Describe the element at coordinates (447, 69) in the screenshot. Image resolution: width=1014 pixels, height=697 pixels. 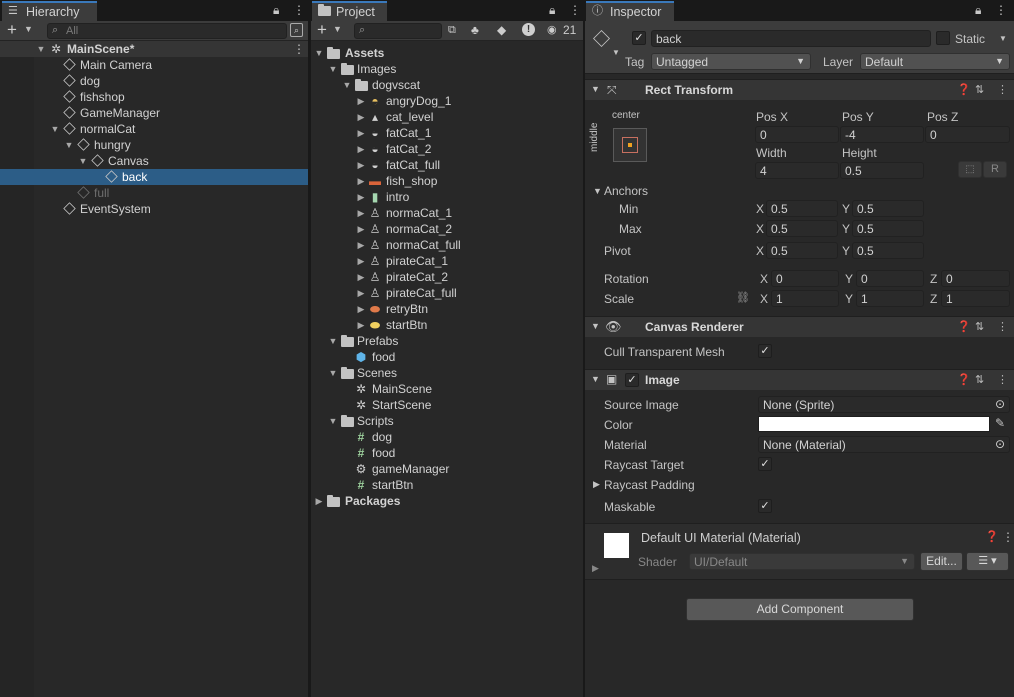
I see `folder-row: ▼ Images` at that location.